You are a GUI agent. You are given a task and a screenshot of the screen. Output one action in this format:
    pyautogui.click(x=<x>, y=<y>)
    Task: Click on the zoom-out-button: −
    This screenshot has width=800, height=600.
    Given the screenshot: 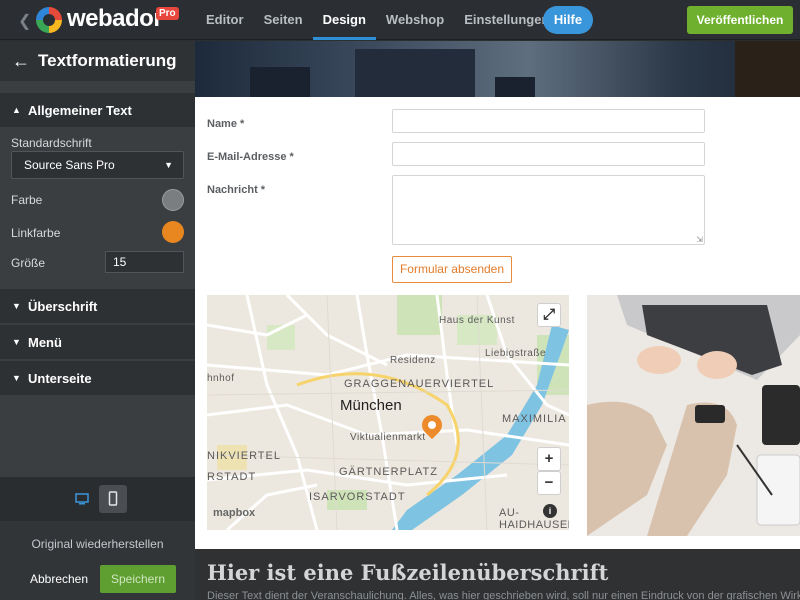 What is the action you would take?
    pyautogui.click(x=549, y=483)
    